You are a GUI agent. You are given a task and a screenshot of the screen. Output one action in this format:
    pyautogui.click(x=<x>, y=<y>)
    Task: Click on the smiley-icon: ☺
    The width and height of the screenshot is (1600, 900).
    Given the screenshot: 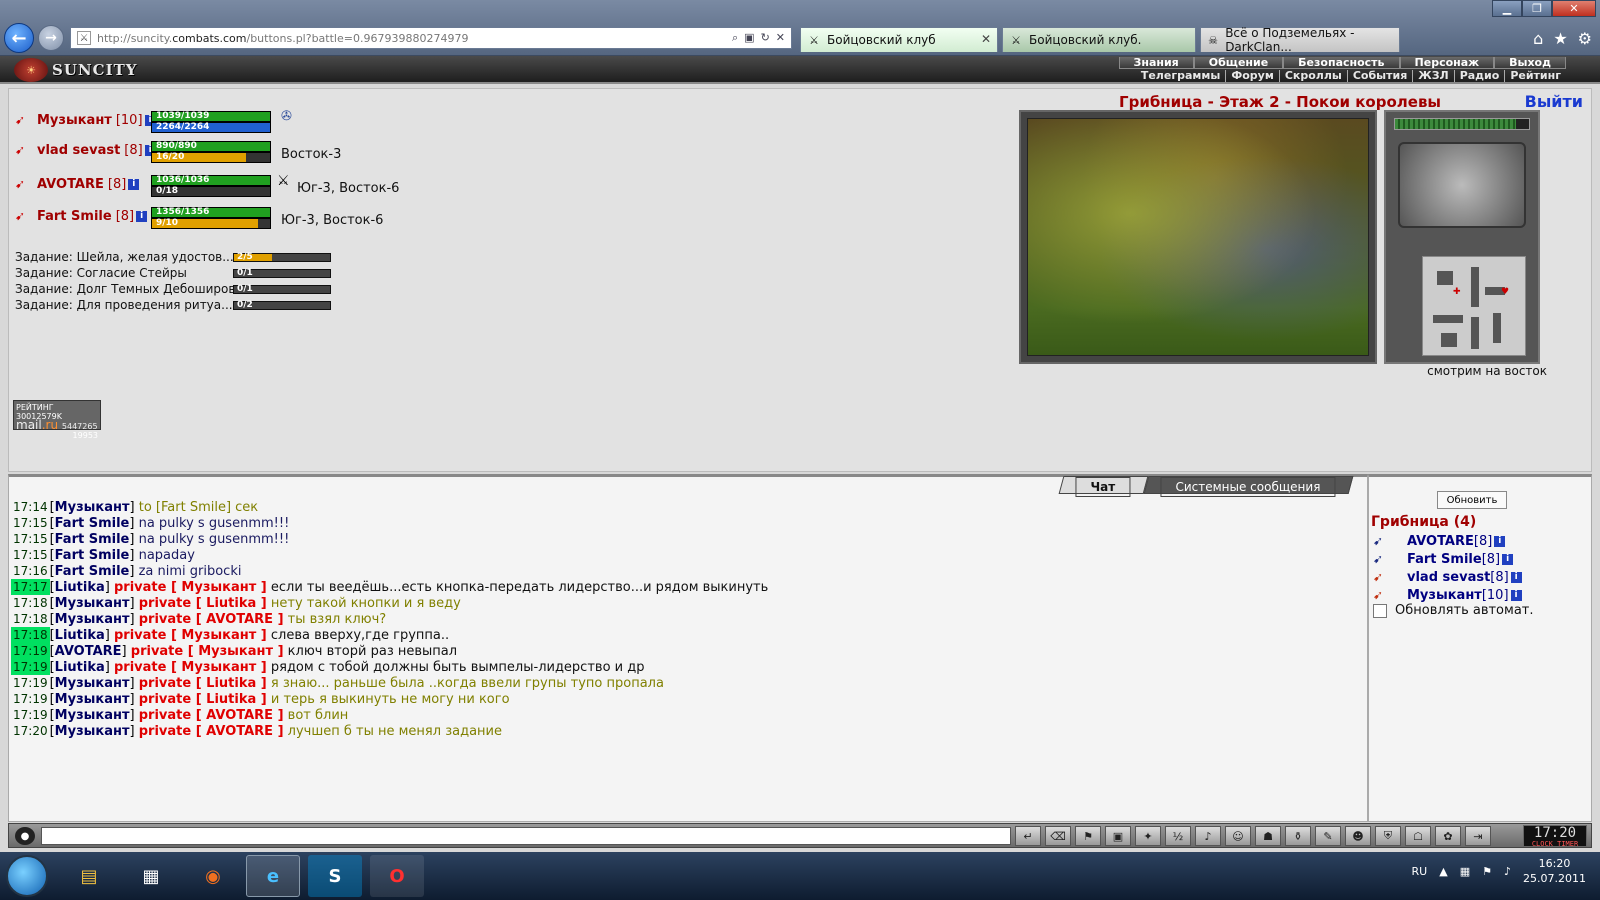 What is the action you would take?
    pyautogui.click(x=1238, y=836)
    